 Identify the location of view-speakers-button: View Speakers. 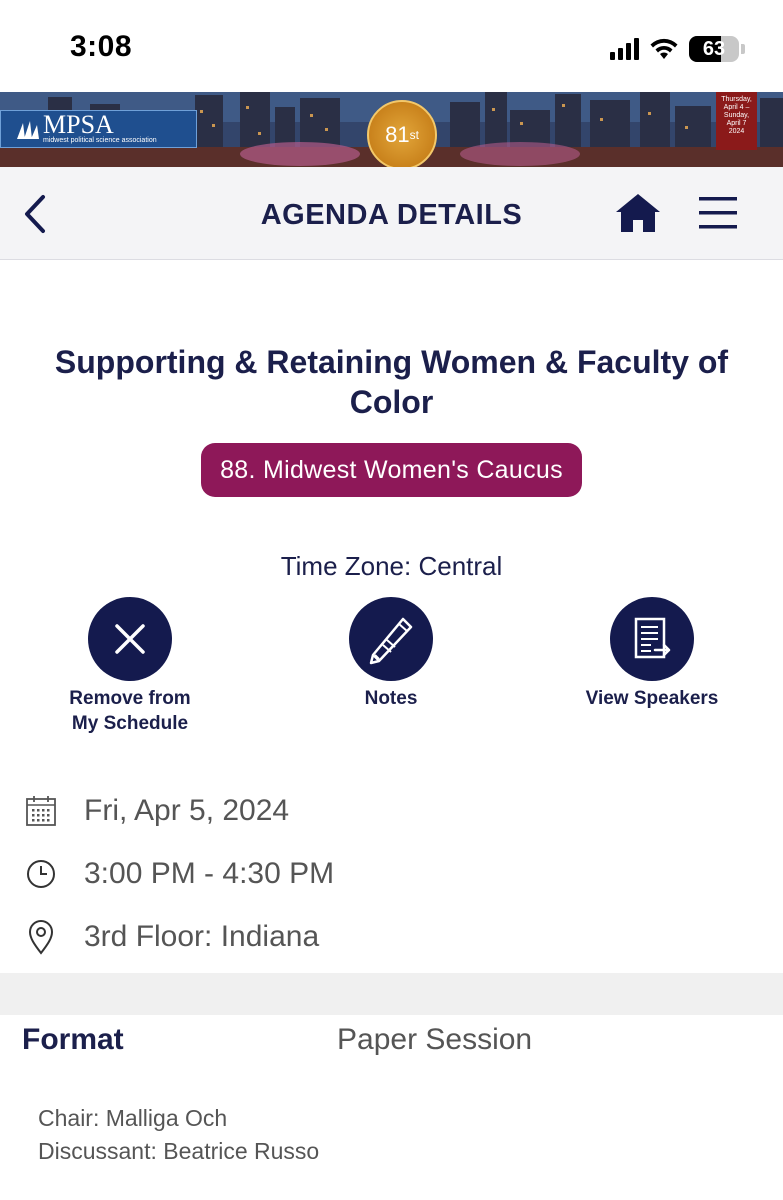
(652, 654).